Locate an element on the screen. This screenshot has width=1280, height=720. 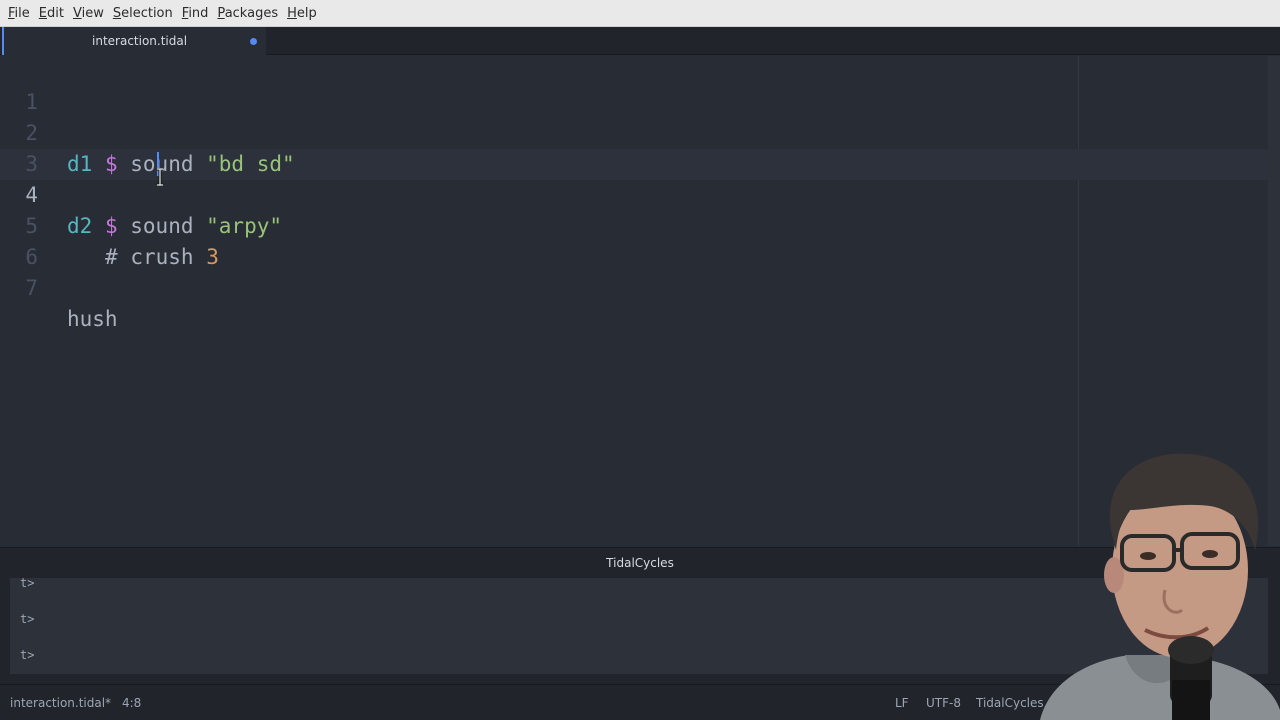
line-number: 7 is located at coordinates (31, 288).